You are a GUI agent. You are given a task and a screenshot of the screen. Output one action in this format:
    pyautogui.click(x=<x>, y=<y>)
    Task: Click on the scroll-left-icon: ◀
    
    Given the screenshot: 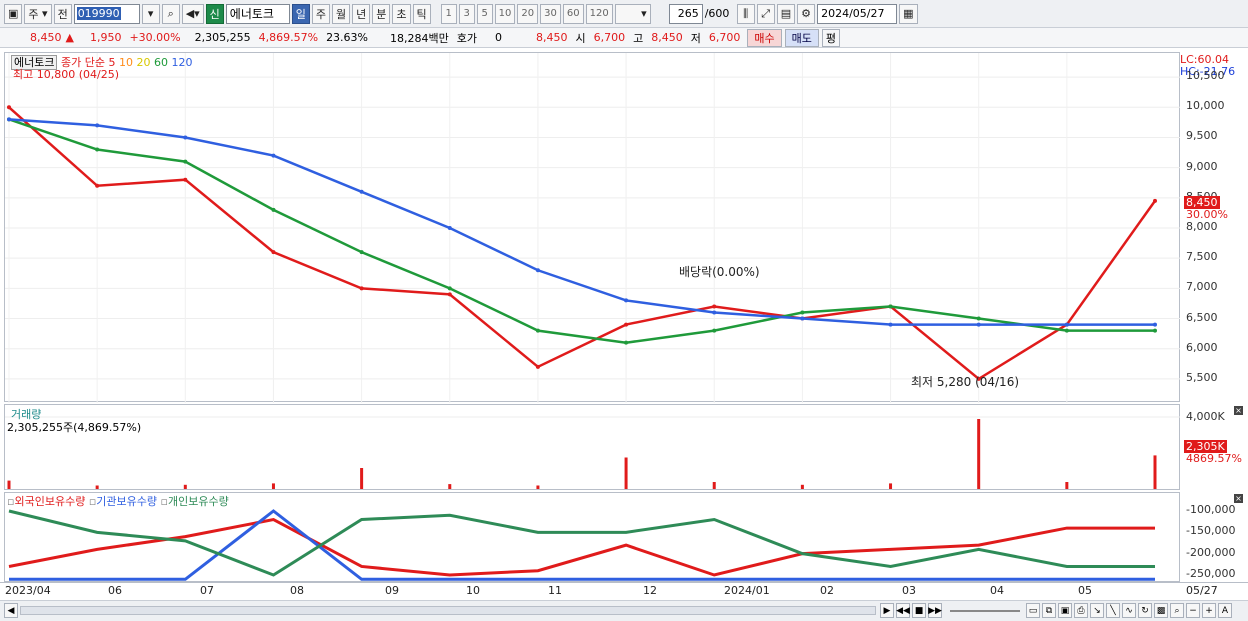 What is the action you would take?
    pyautogui.click(x=11, y=610)
    